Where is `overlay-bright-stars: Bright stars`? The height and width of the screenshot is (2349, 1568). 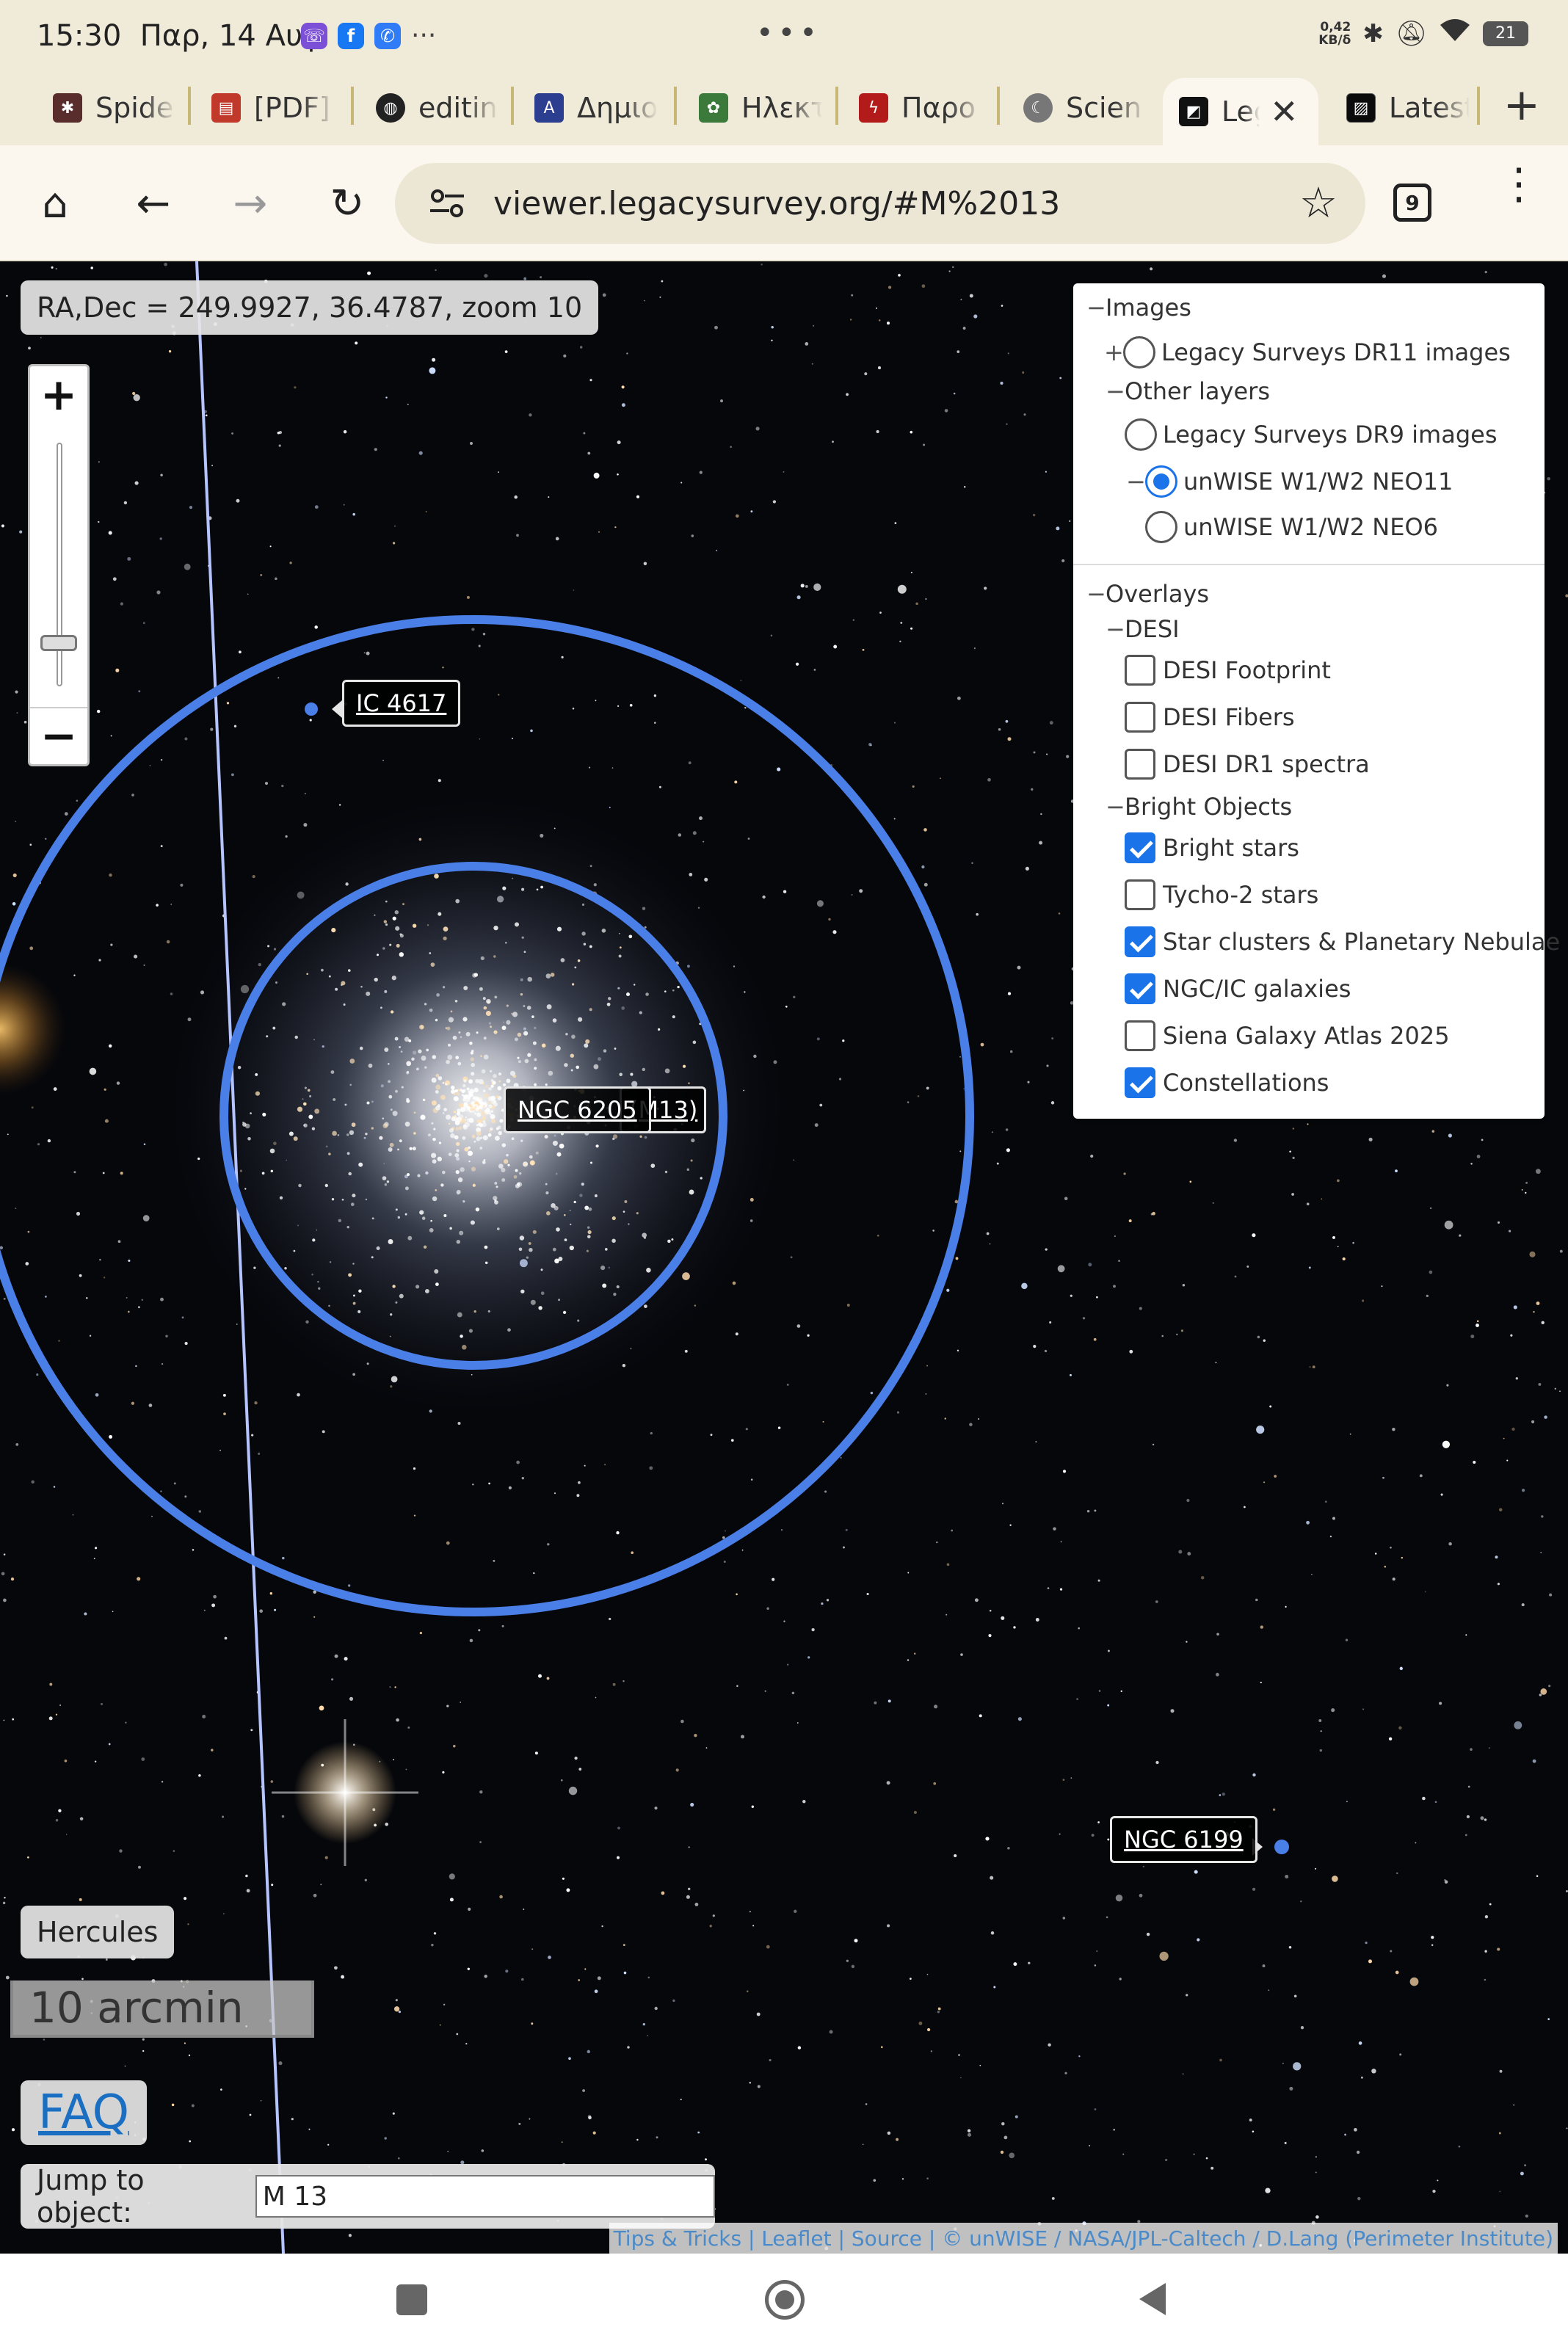
overlay-bright-stars: Bright stars is located at coordinates (1212, 847).